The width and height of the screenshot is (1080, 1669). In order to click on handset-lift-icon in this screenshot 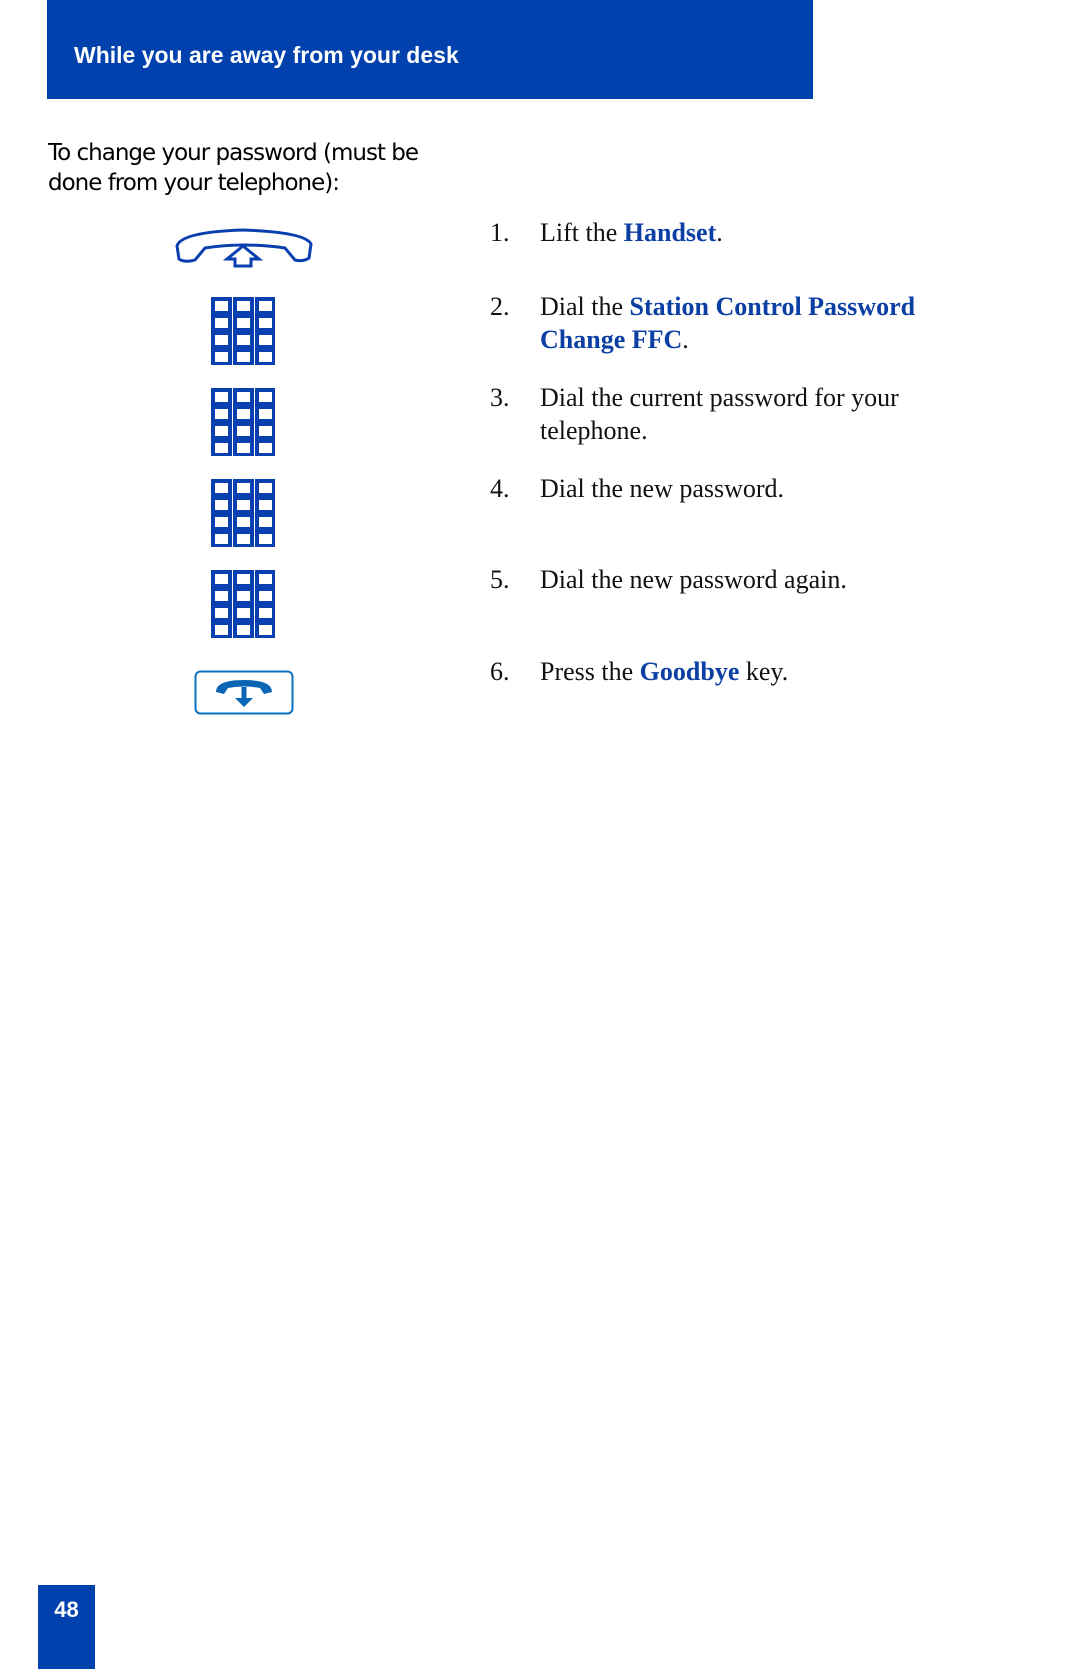, I will do `click(244, 247)`.